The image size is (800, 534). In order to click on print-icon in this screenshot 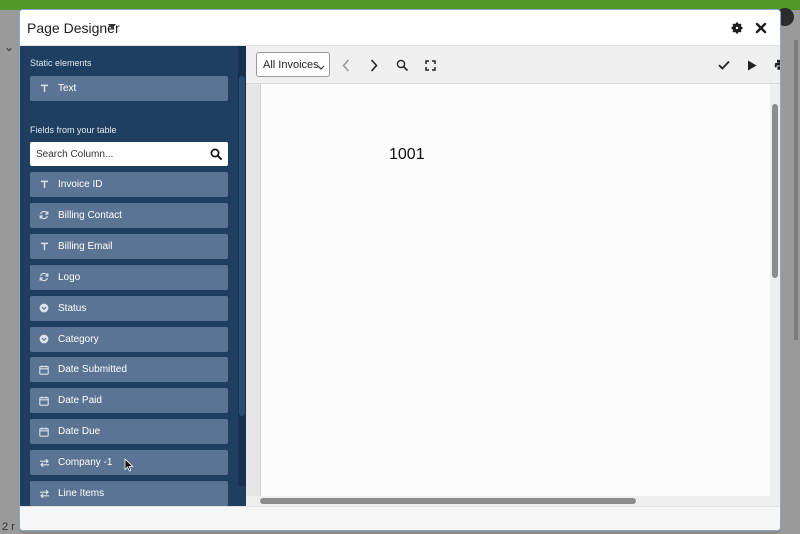, I will do `click(777, 65)`.